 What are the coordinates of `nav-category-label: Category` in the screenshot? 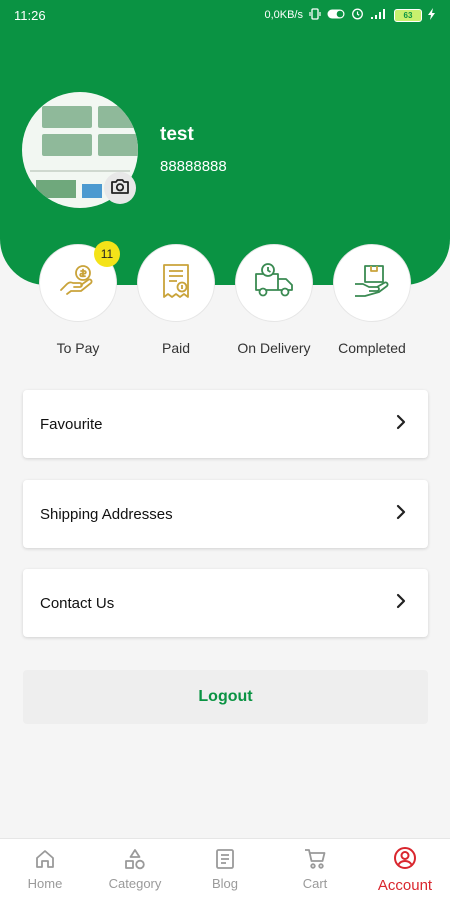 It's located at (135, 883).